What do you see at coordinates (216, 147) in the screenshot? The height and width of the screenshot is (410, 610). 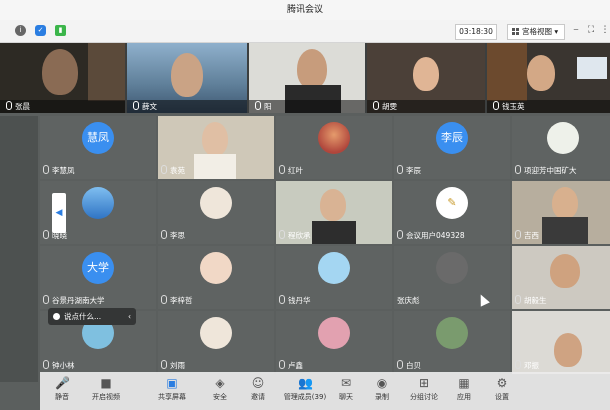 I see `participant-tile: 袁苑` at bounding box center [216, 147].